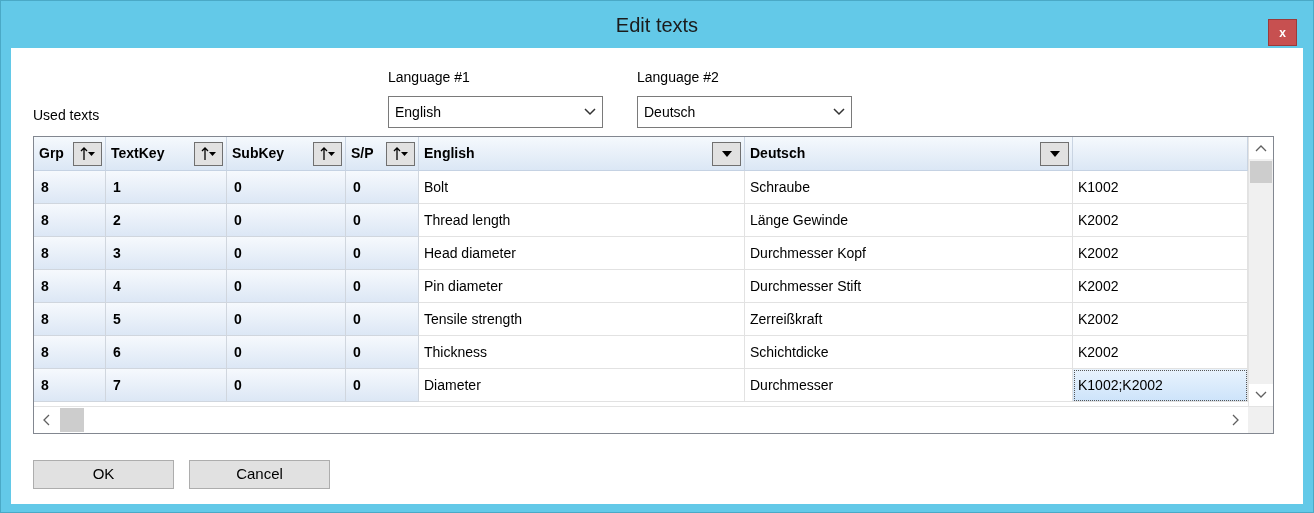 The width and height of the screenshot is (1314, 513). I want to click on table-cell: Durchmesser, so click(909, 385).